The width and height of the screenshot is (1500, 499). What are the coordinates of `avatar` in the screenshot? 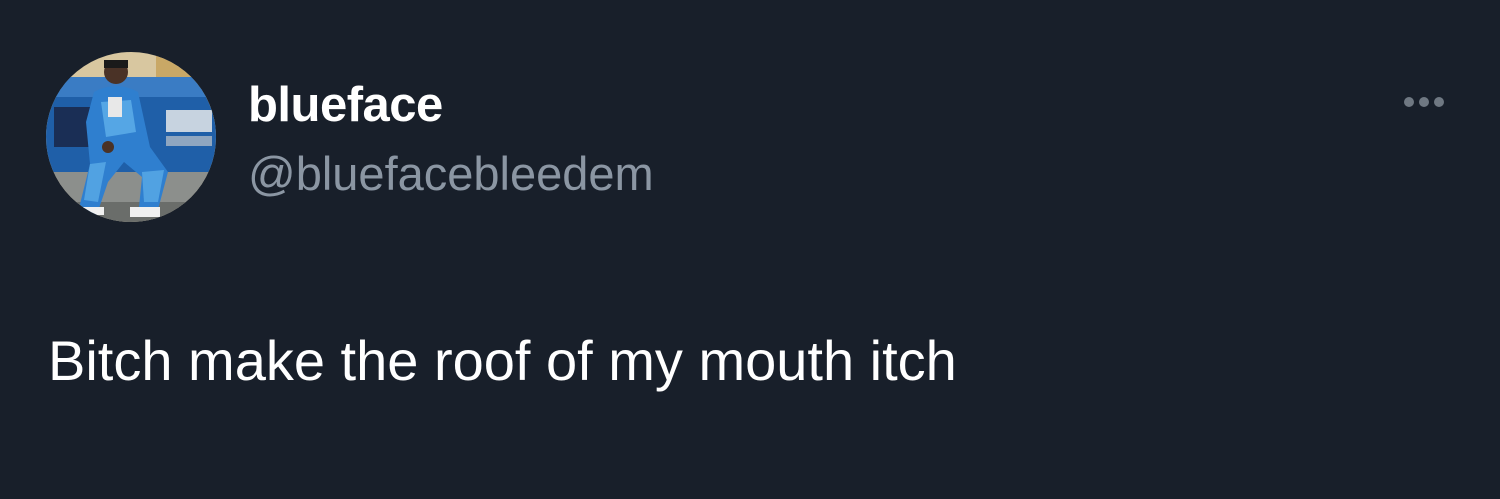 It's located at (131, 137).